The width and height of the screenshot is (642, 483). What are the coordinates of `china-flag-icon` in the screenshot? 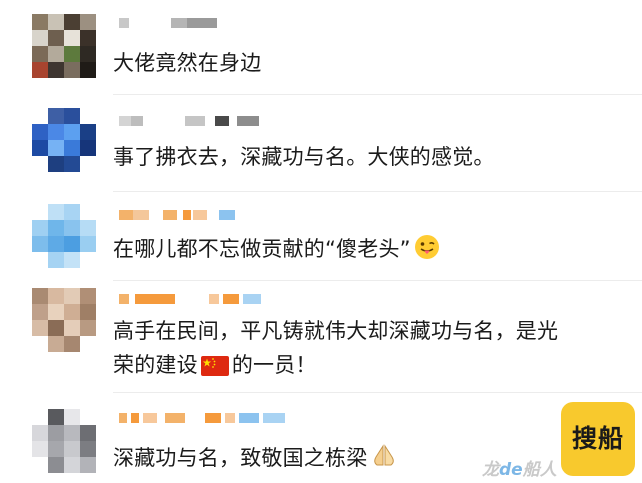 It's located at (214, 369).